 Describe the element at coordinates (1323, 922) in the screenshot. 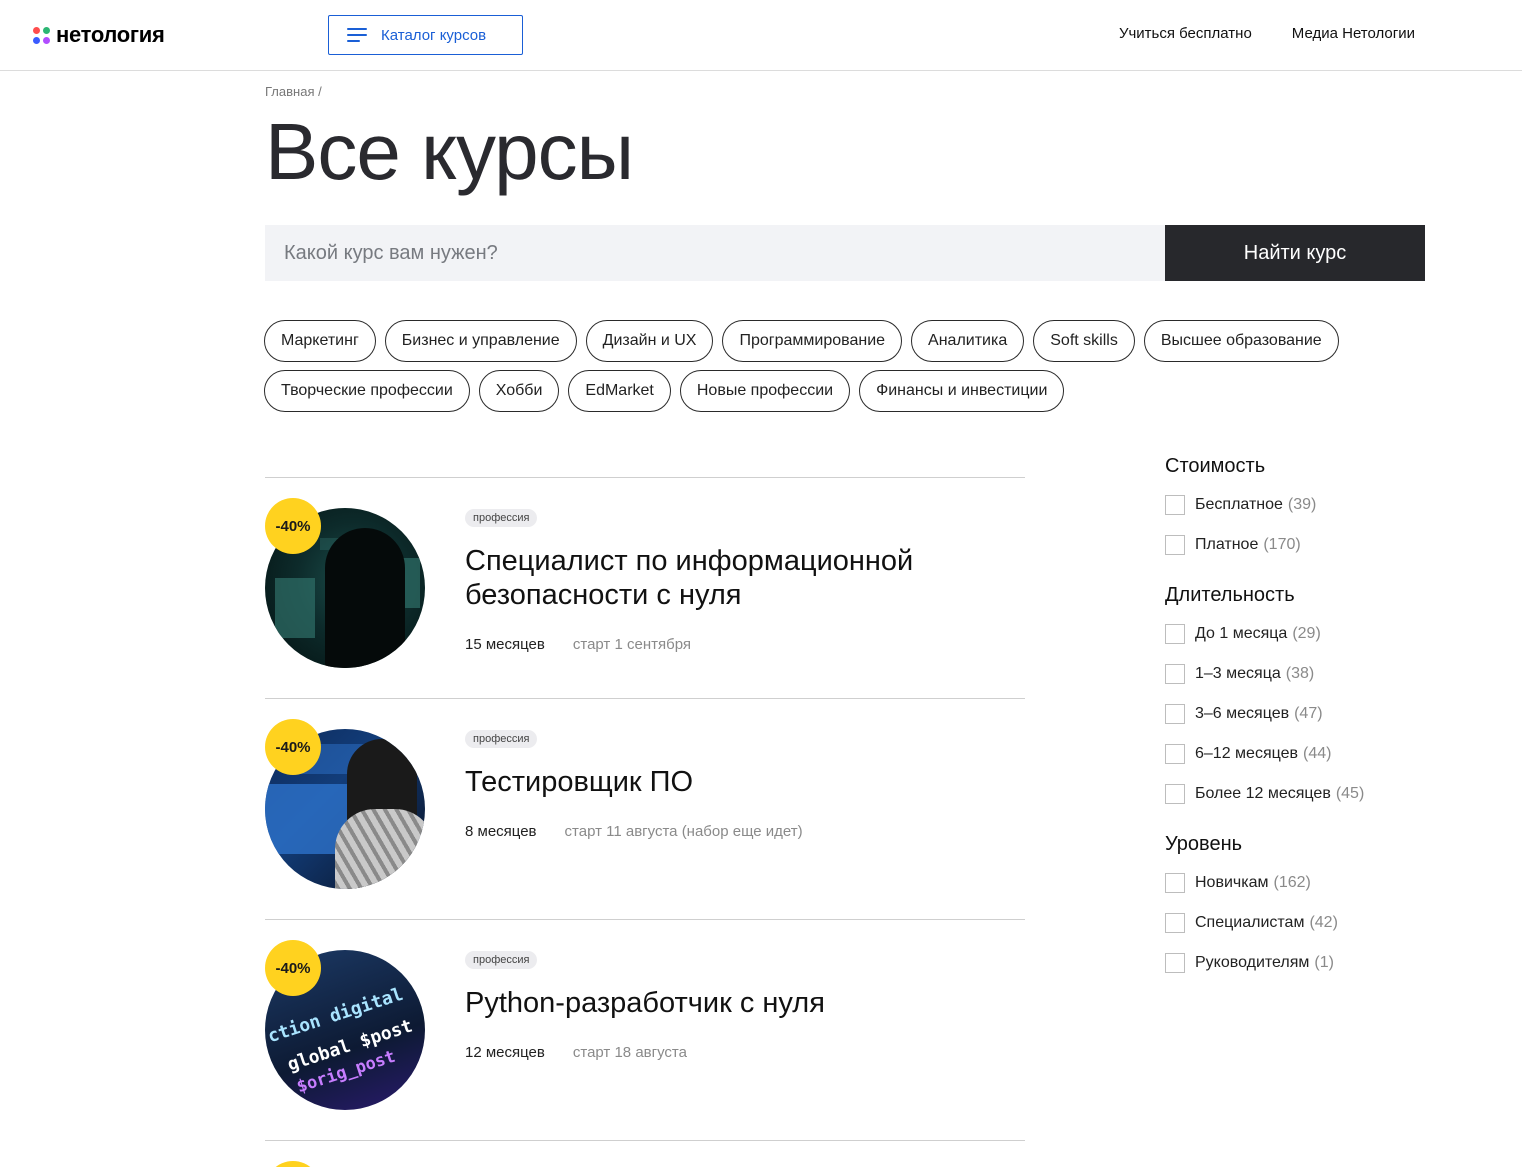

I see `filter-option-count: (42)` at that location.